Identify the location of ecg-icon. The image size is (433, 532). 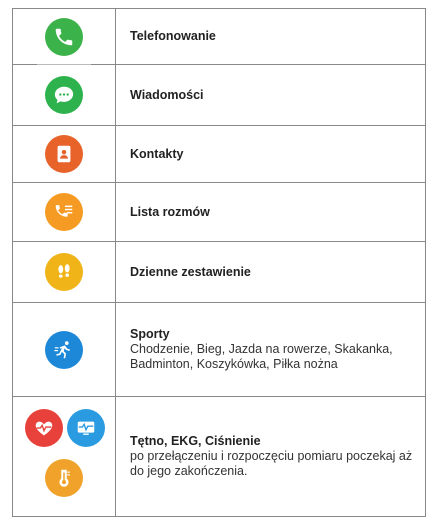
(86, 428).